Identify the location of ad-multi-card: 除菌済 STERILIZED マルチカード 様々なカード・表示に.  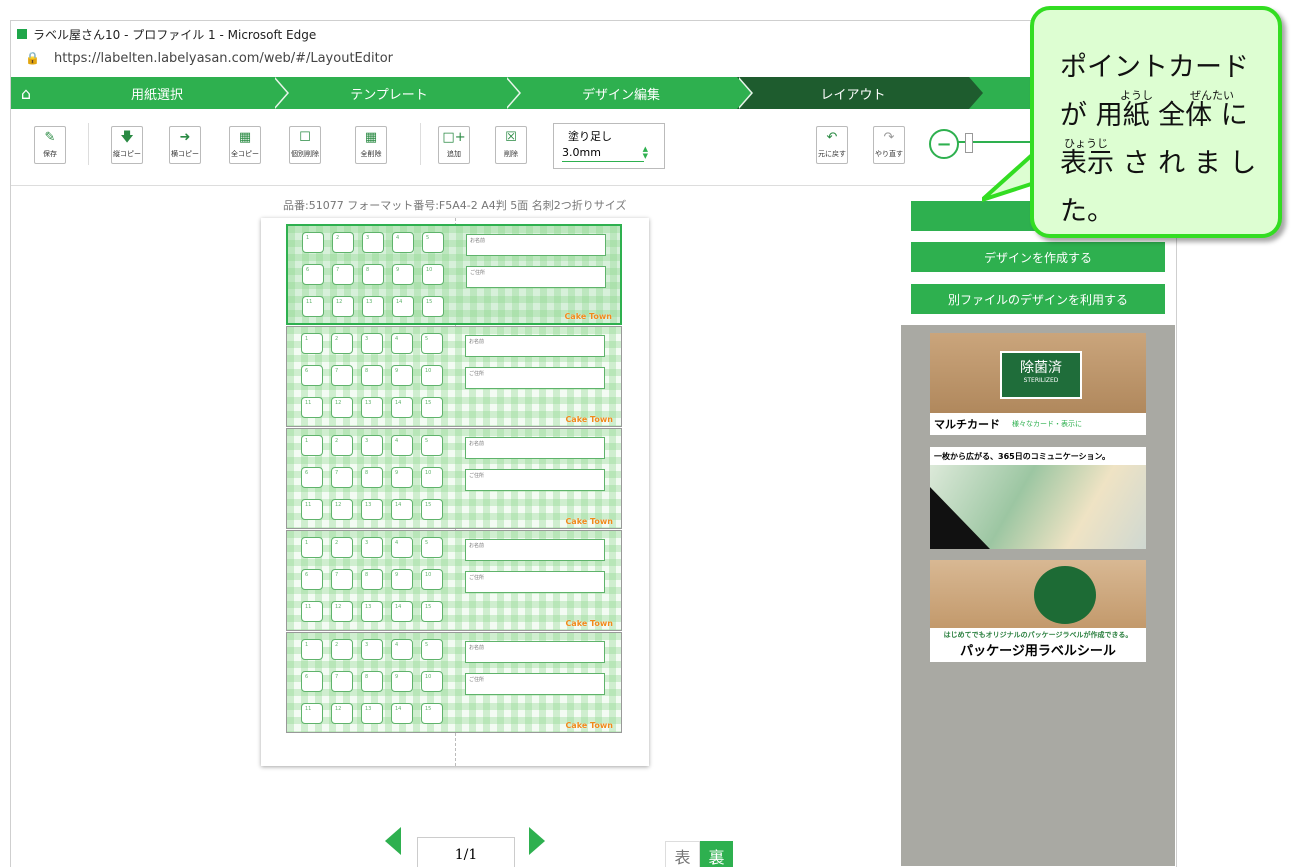
(1038, 384).